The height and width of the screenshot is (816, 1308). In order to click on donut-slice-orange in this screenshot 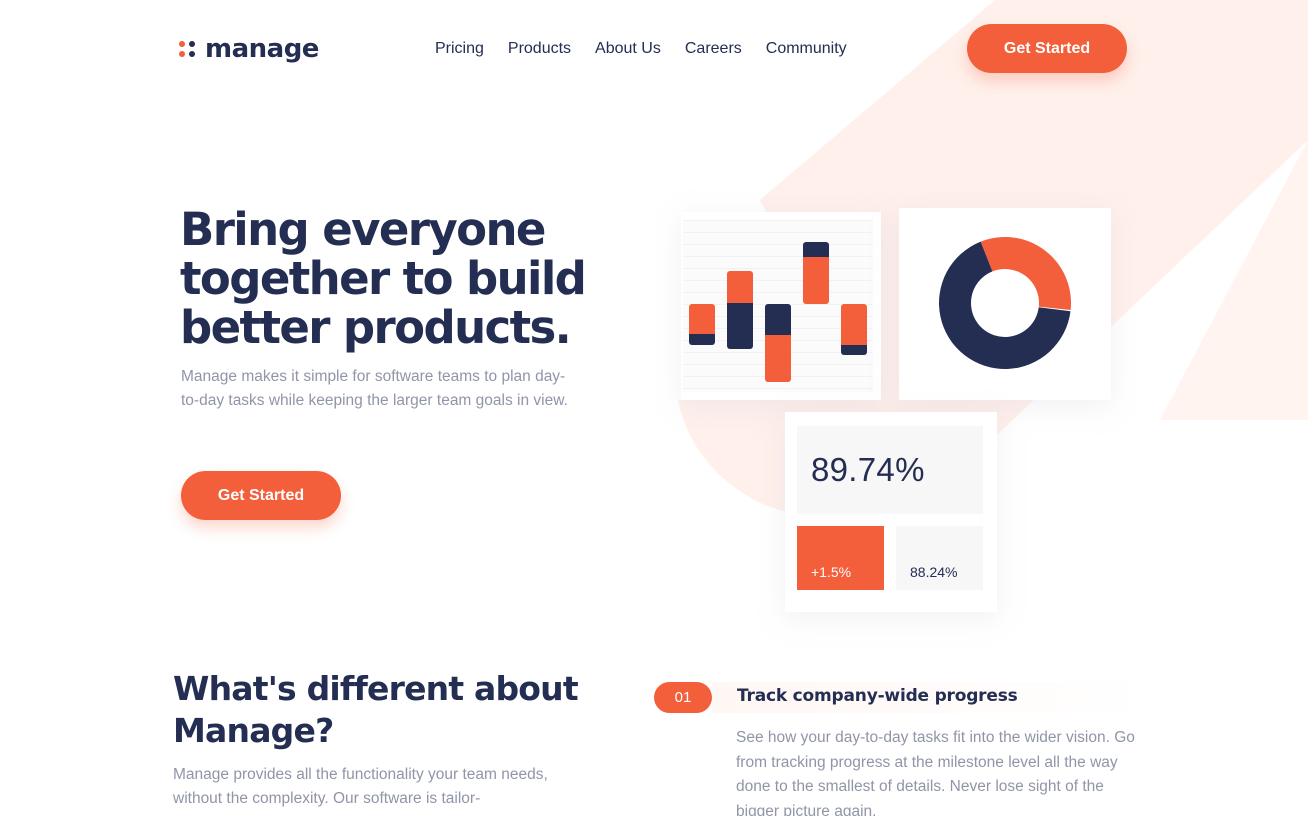, I will do `click(1025, 273)`.